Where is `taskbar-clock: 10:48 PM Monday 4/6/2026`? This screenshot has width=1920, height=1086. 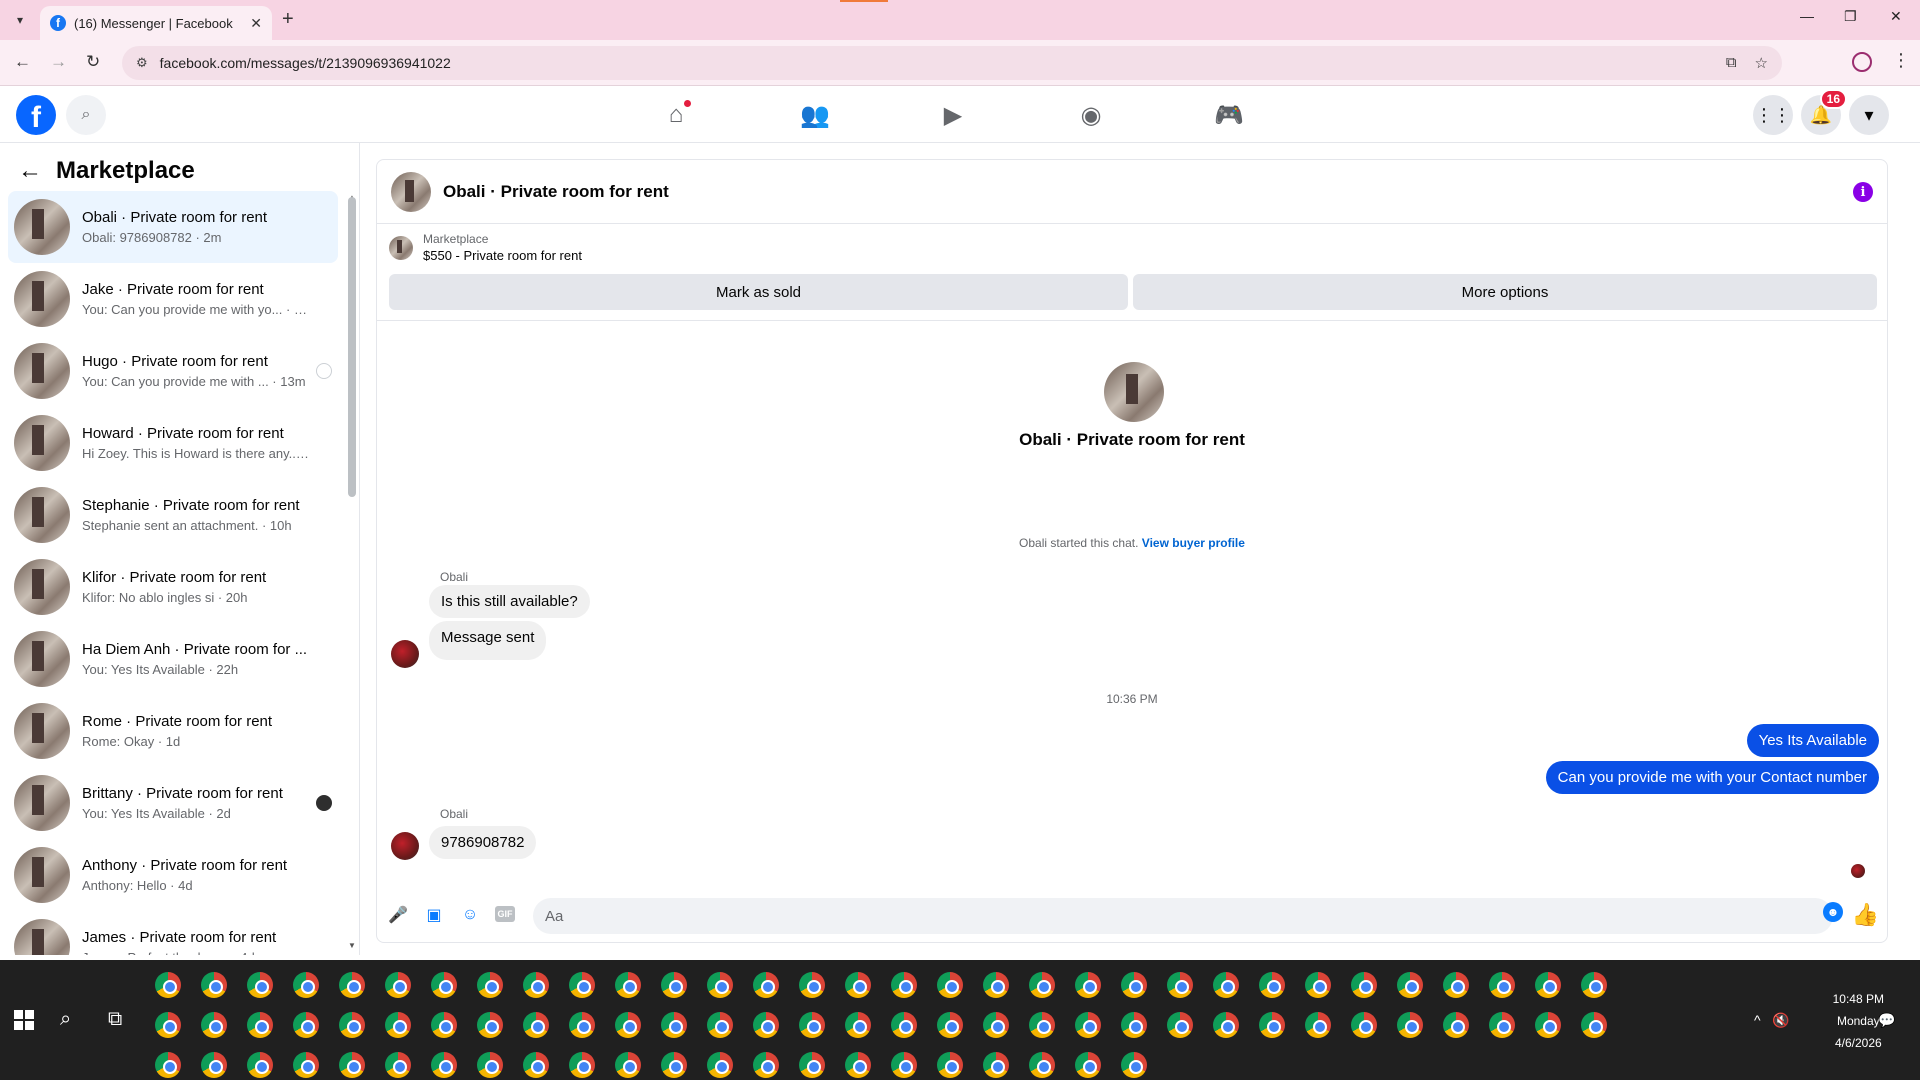
taskbar-clock: 10:48 PM Monday 4/6/2026 is located at coordinates (1858, 1021).